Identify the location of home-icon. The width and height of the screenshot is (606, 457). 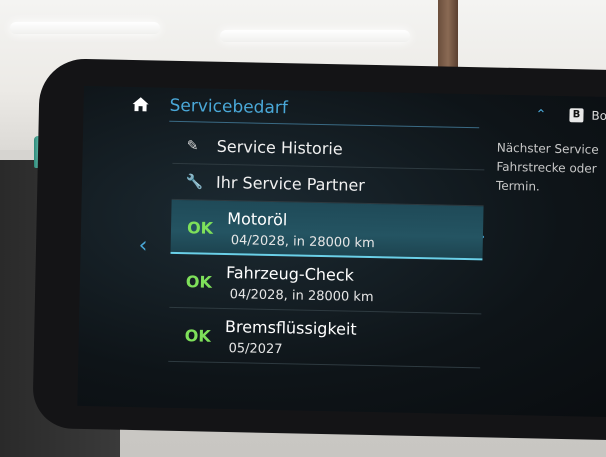
(140, 104).